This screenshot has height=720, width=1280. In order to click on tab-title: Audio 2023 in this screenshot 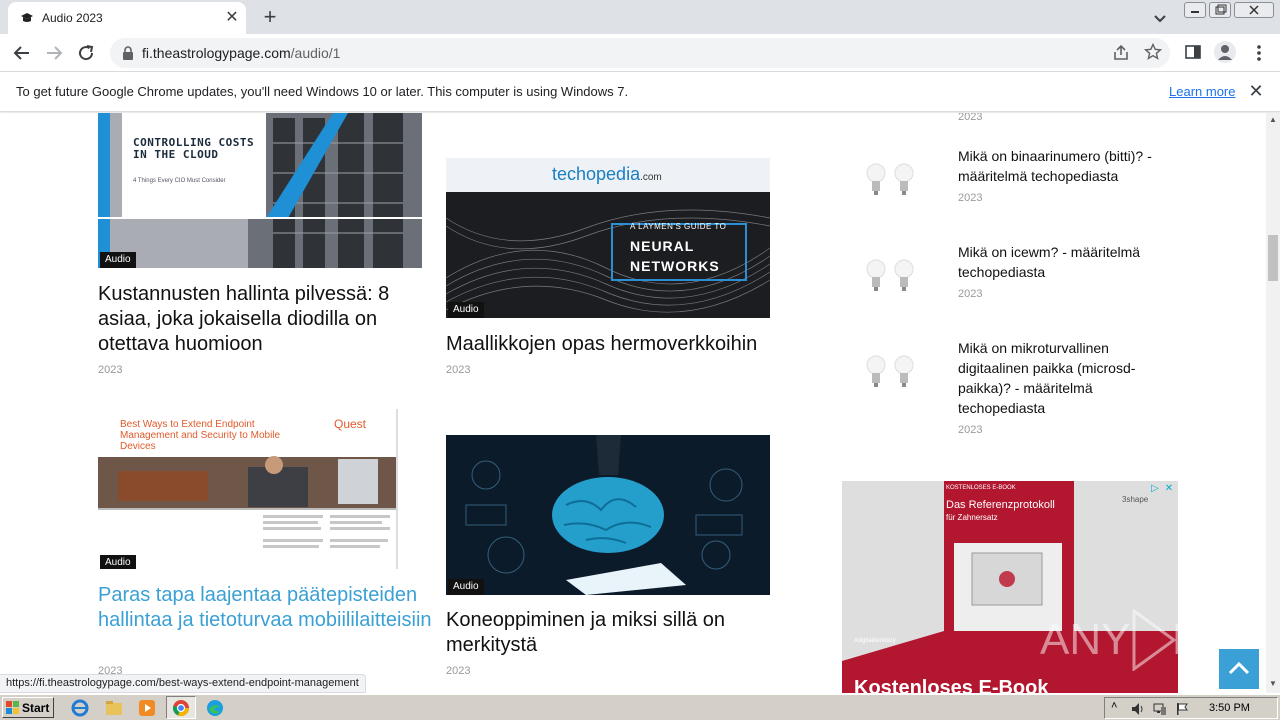, I will do `click(72, 18)`.